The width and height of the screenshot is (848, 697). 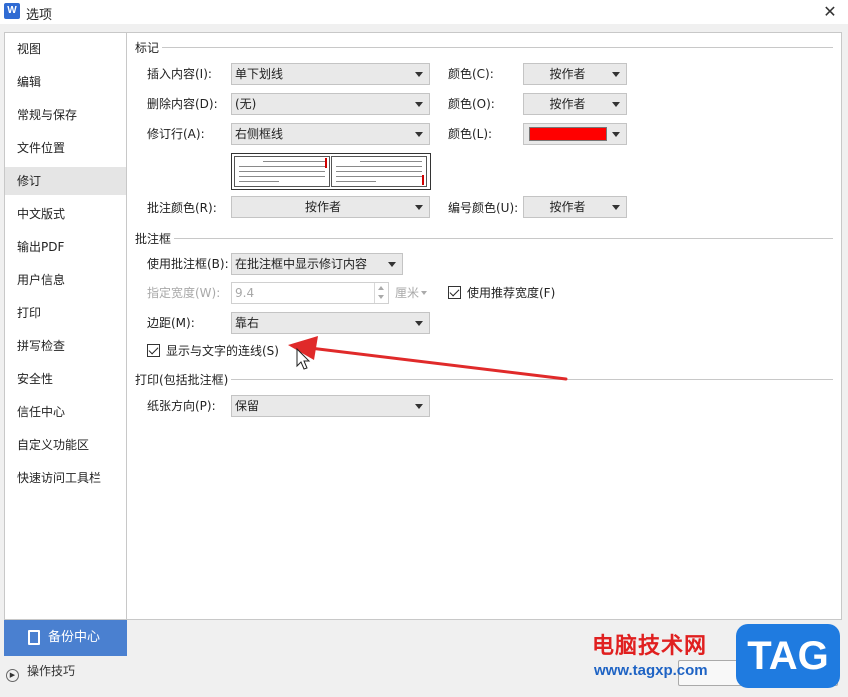 What do you see at coordinates (719, 660) in the screenshot?
I see `site-watermark: 电脑技术网 www.tagxp.com TAG` at bounding box center [719, 660].